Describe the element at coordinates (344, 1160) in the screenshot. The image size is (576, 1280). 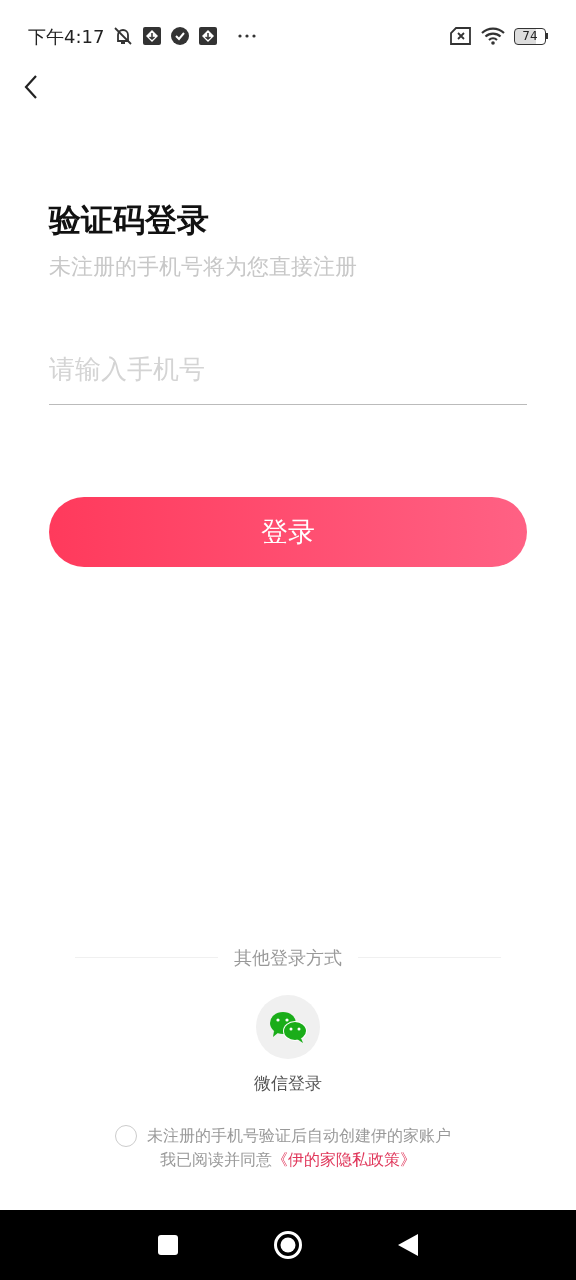
I see `privacy-policy-link: 《伊的家隐私政策》` at that location.